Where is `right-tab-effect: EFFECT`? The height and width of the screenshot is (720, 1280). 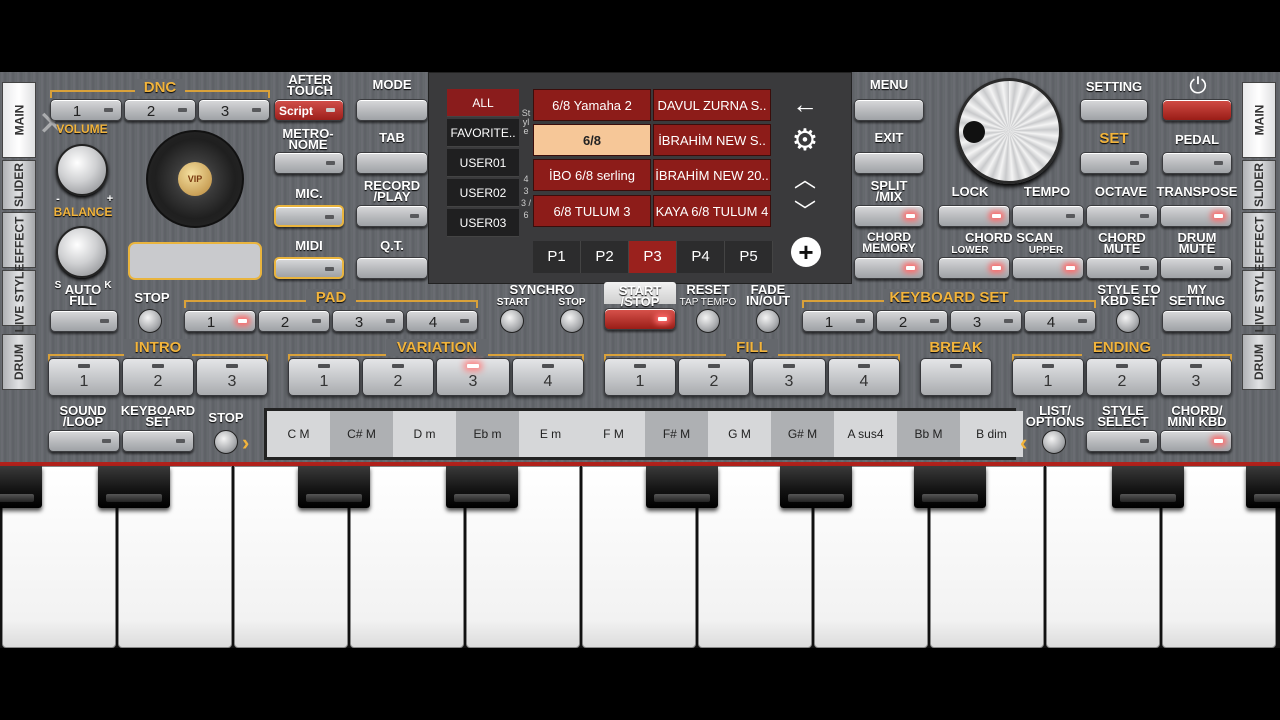 right-tab-effect: EFFECT is located at coordinates (1259, 240).